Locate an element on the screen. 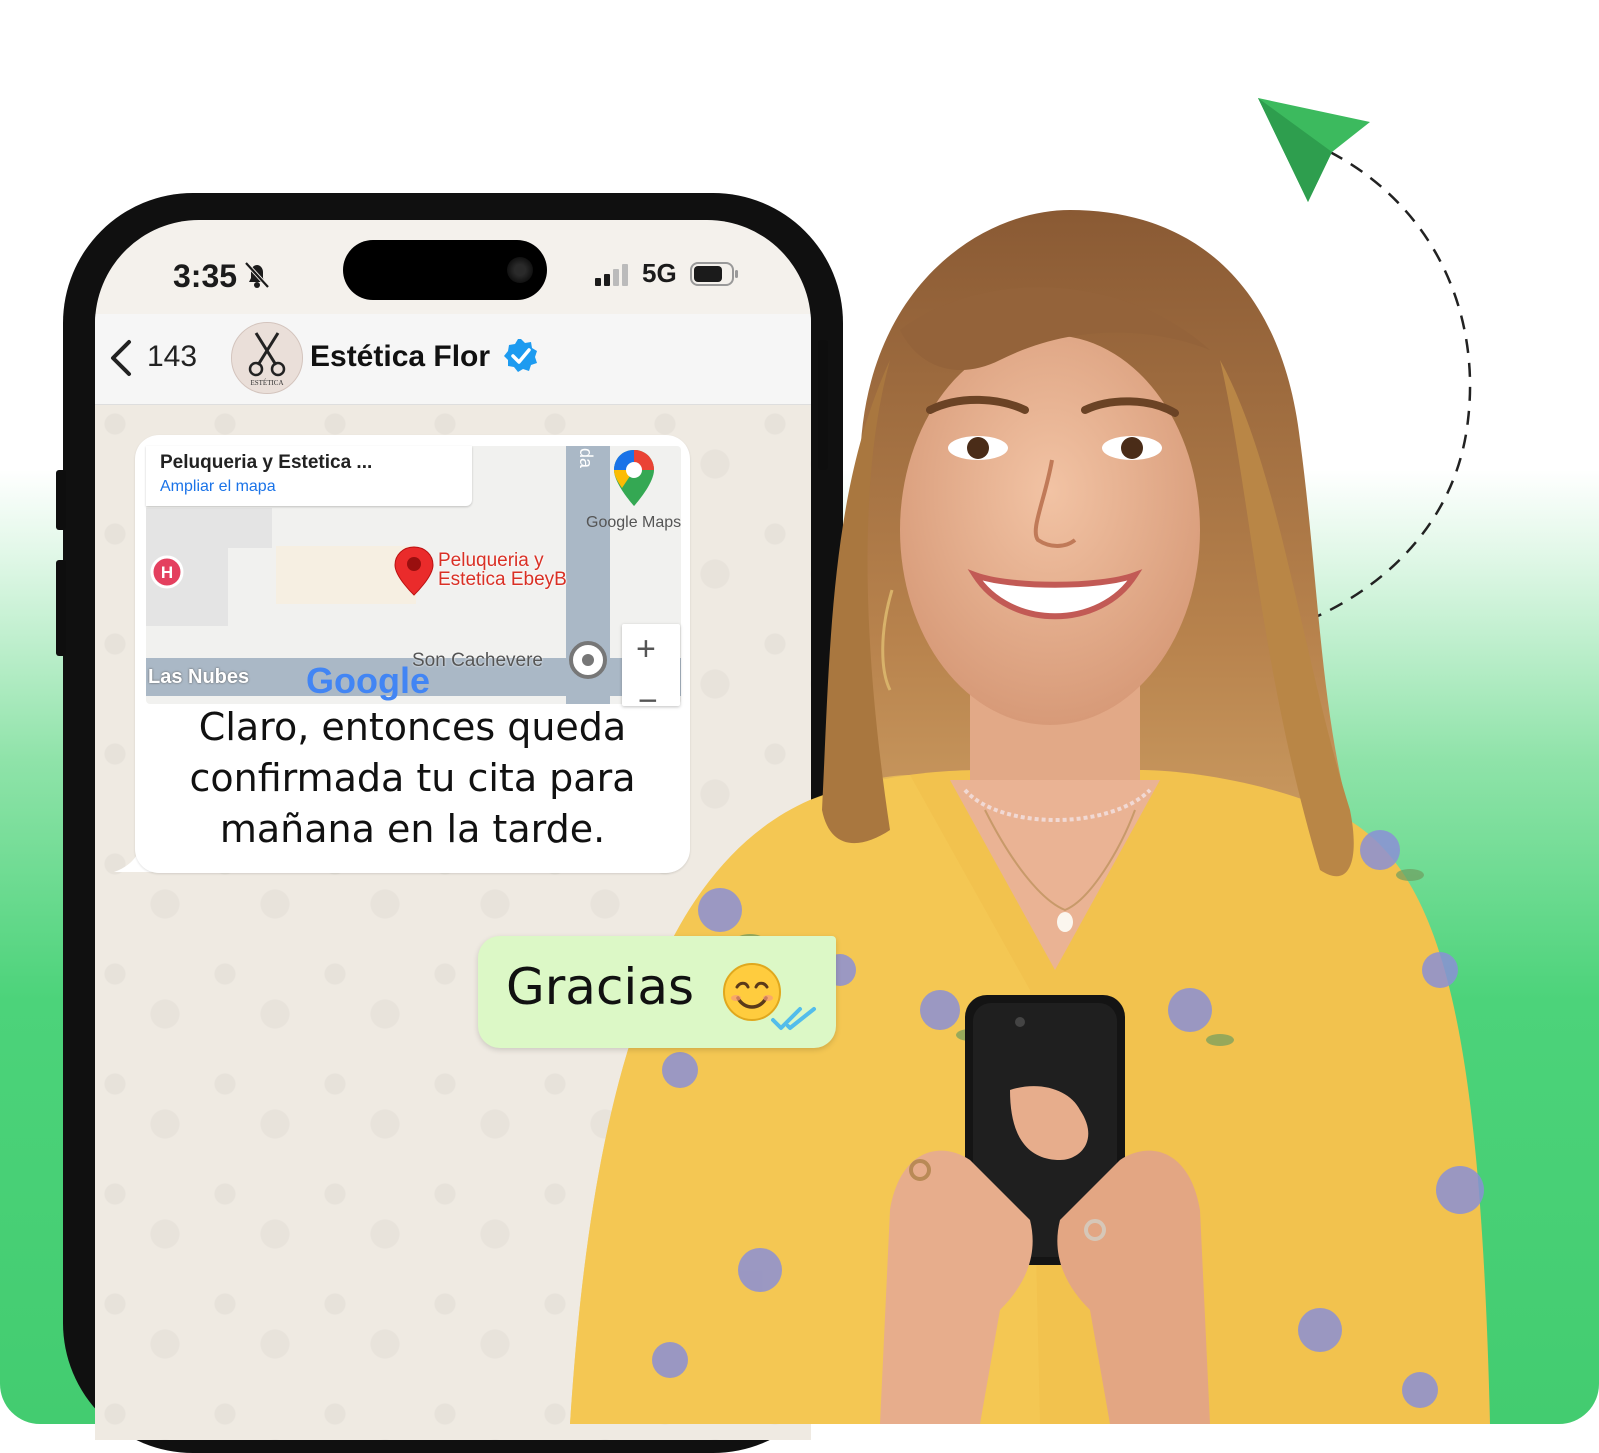 This screenshot has height=1453, width=1599. hospital-icon: H is located at coordinates (167, 572).